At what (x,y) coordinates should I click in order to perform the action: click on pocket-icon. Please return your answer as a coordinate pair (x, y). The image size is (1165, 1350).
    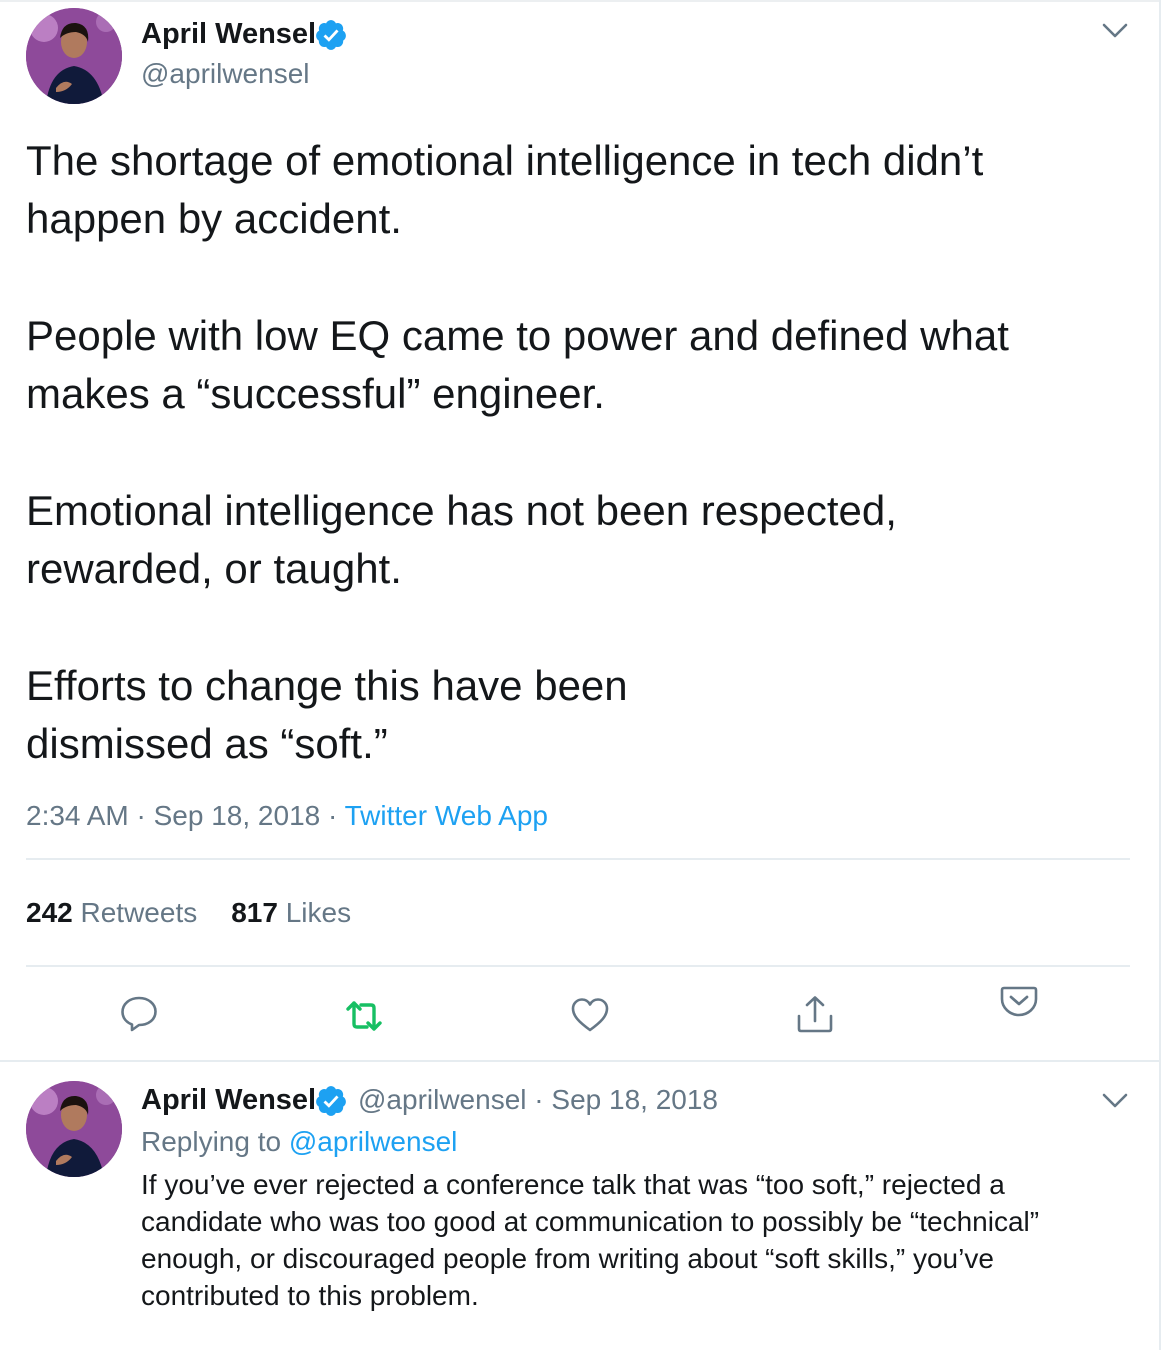
    Looking at the image, I should click on (1019, 1001).